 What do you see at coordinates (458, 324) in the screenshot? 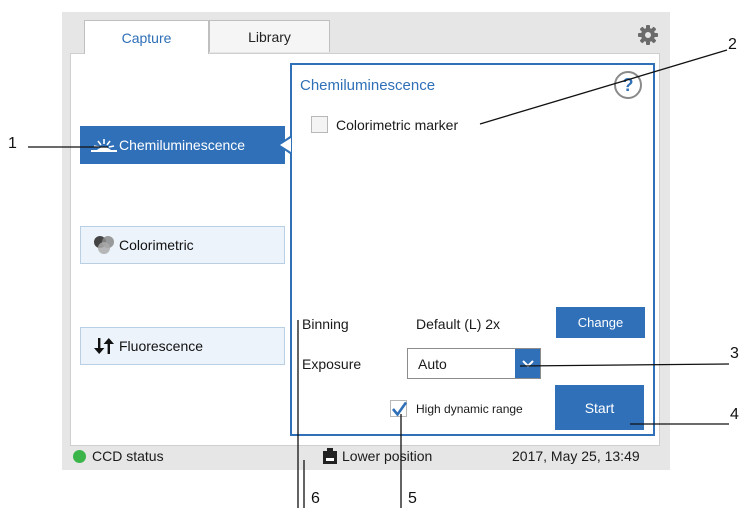
I see `binning-value: Default (L) 2x` at bounding box center [458, 324].